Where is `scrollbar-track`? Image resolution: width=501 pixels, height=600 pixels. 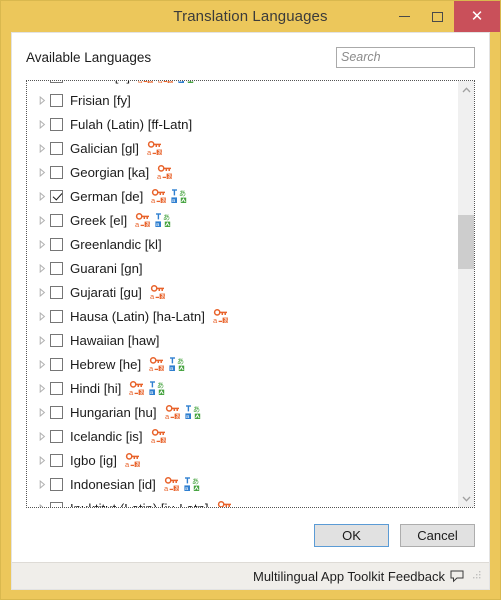
scrollbar-track is located at coordinates (466, 294).